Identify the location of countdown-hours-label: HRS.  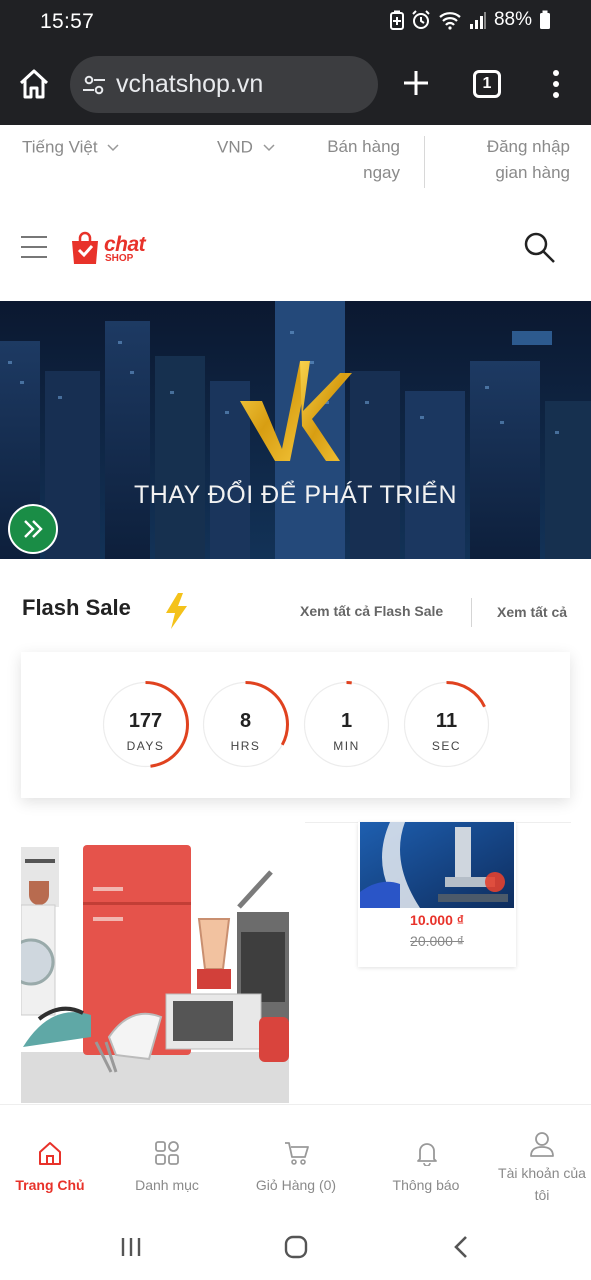
(245, 746).